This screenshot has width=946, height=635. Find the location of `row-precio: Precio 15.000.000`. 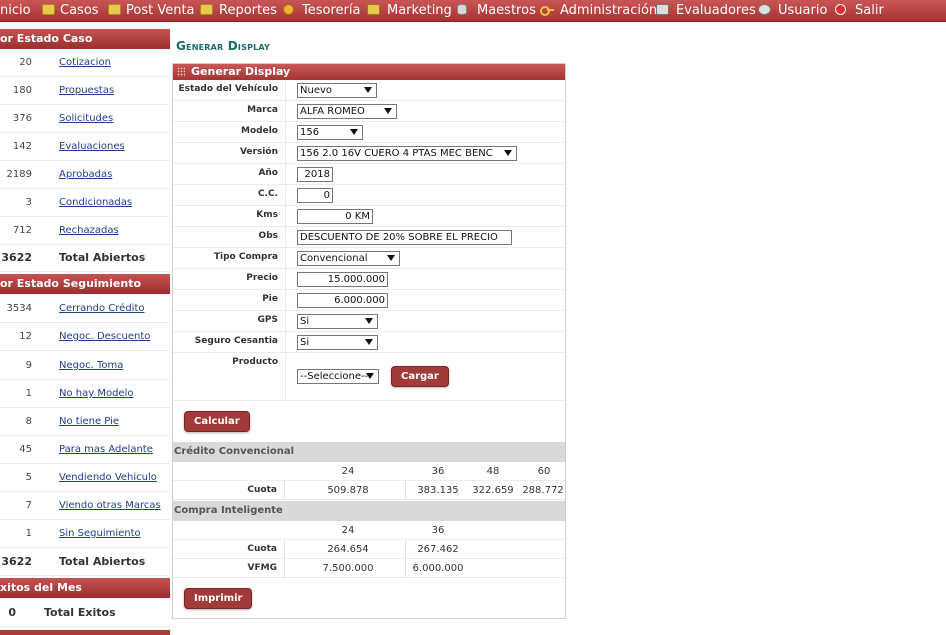

row-precio: Precio 15.000.000 is located at coordinates (369, 279).